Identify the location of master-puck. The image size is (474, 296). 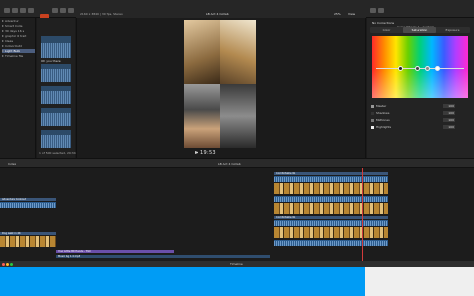
(427, 68).